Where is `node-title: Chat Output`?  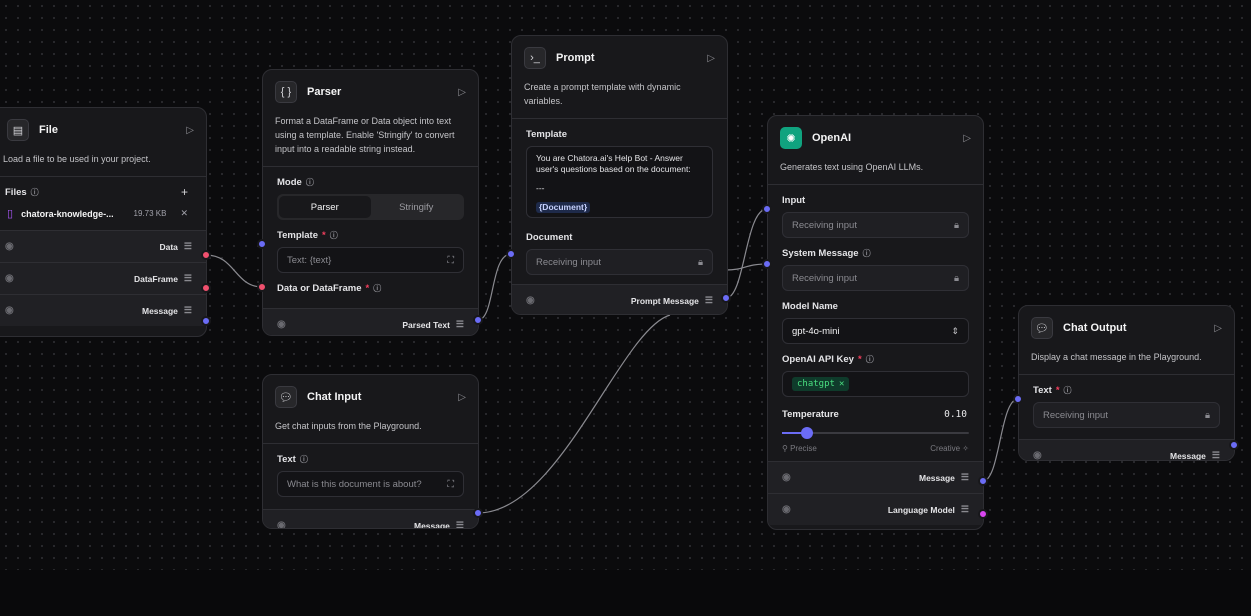
node-title: Chat Output is located at coordinates (1095, 328).